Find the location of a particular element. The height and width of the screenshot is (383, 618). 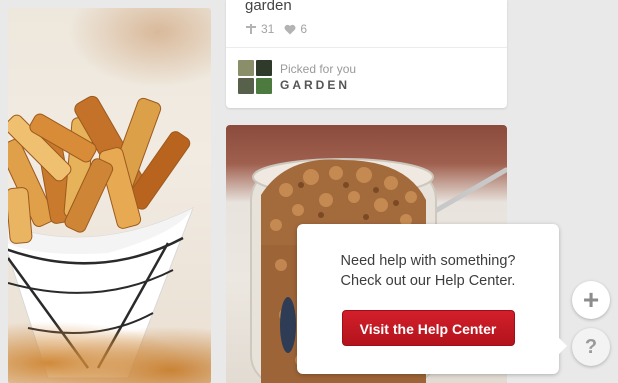

picked-for-you: Picked for you GARDEN is located at coordinates (297, 77).